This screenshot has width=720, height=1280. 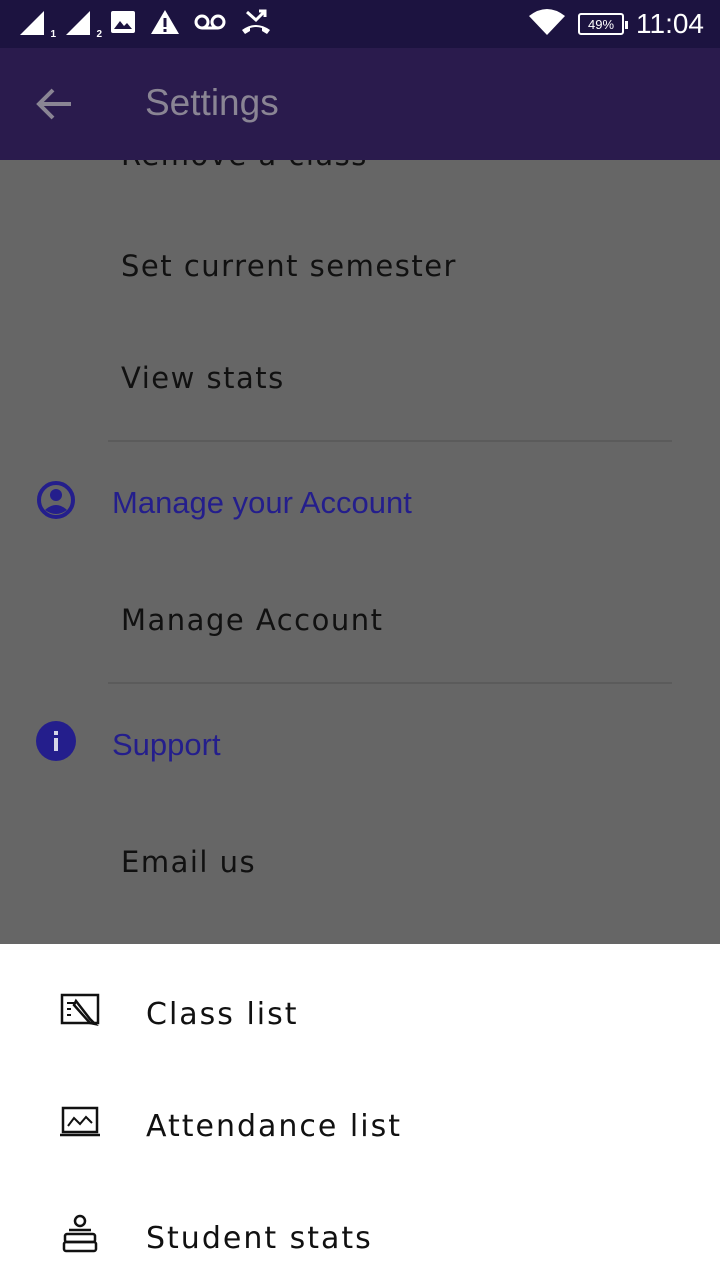 I want to click on settings-item-manage-account: Manage Account, so click(x=252, y=620).